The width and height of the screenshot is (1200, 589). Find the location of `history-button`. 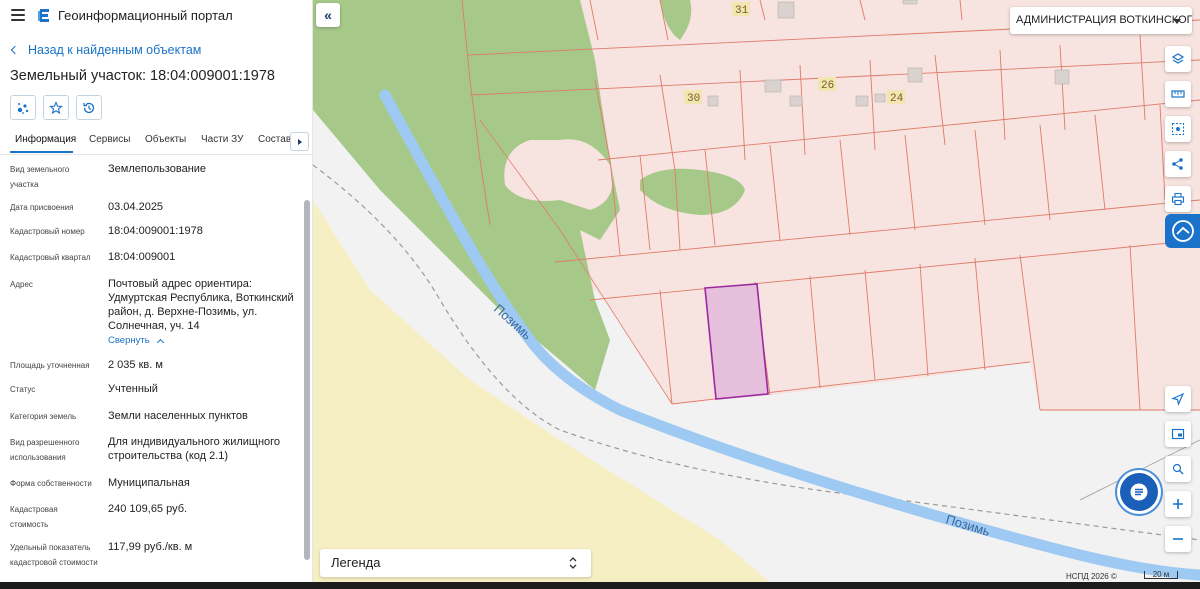

history-button is located at coordinates (89, 107).